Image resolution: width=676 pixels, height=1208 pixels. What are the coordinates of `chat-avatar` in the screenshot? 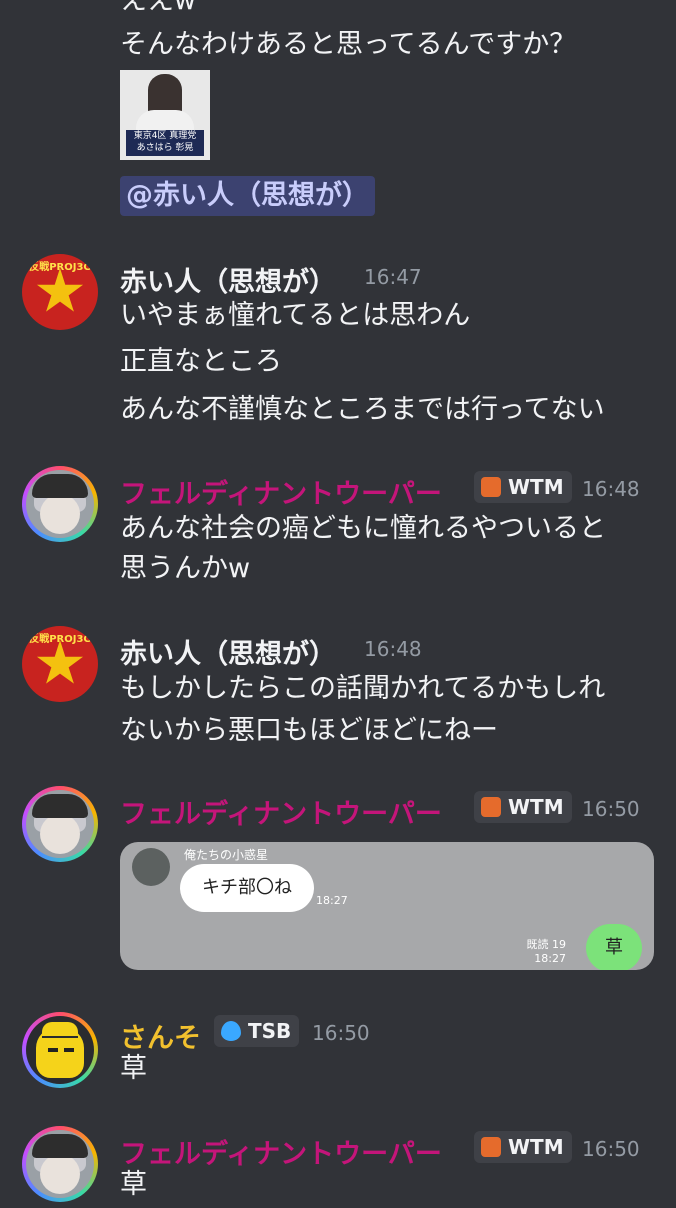 It's located at (151, 867).